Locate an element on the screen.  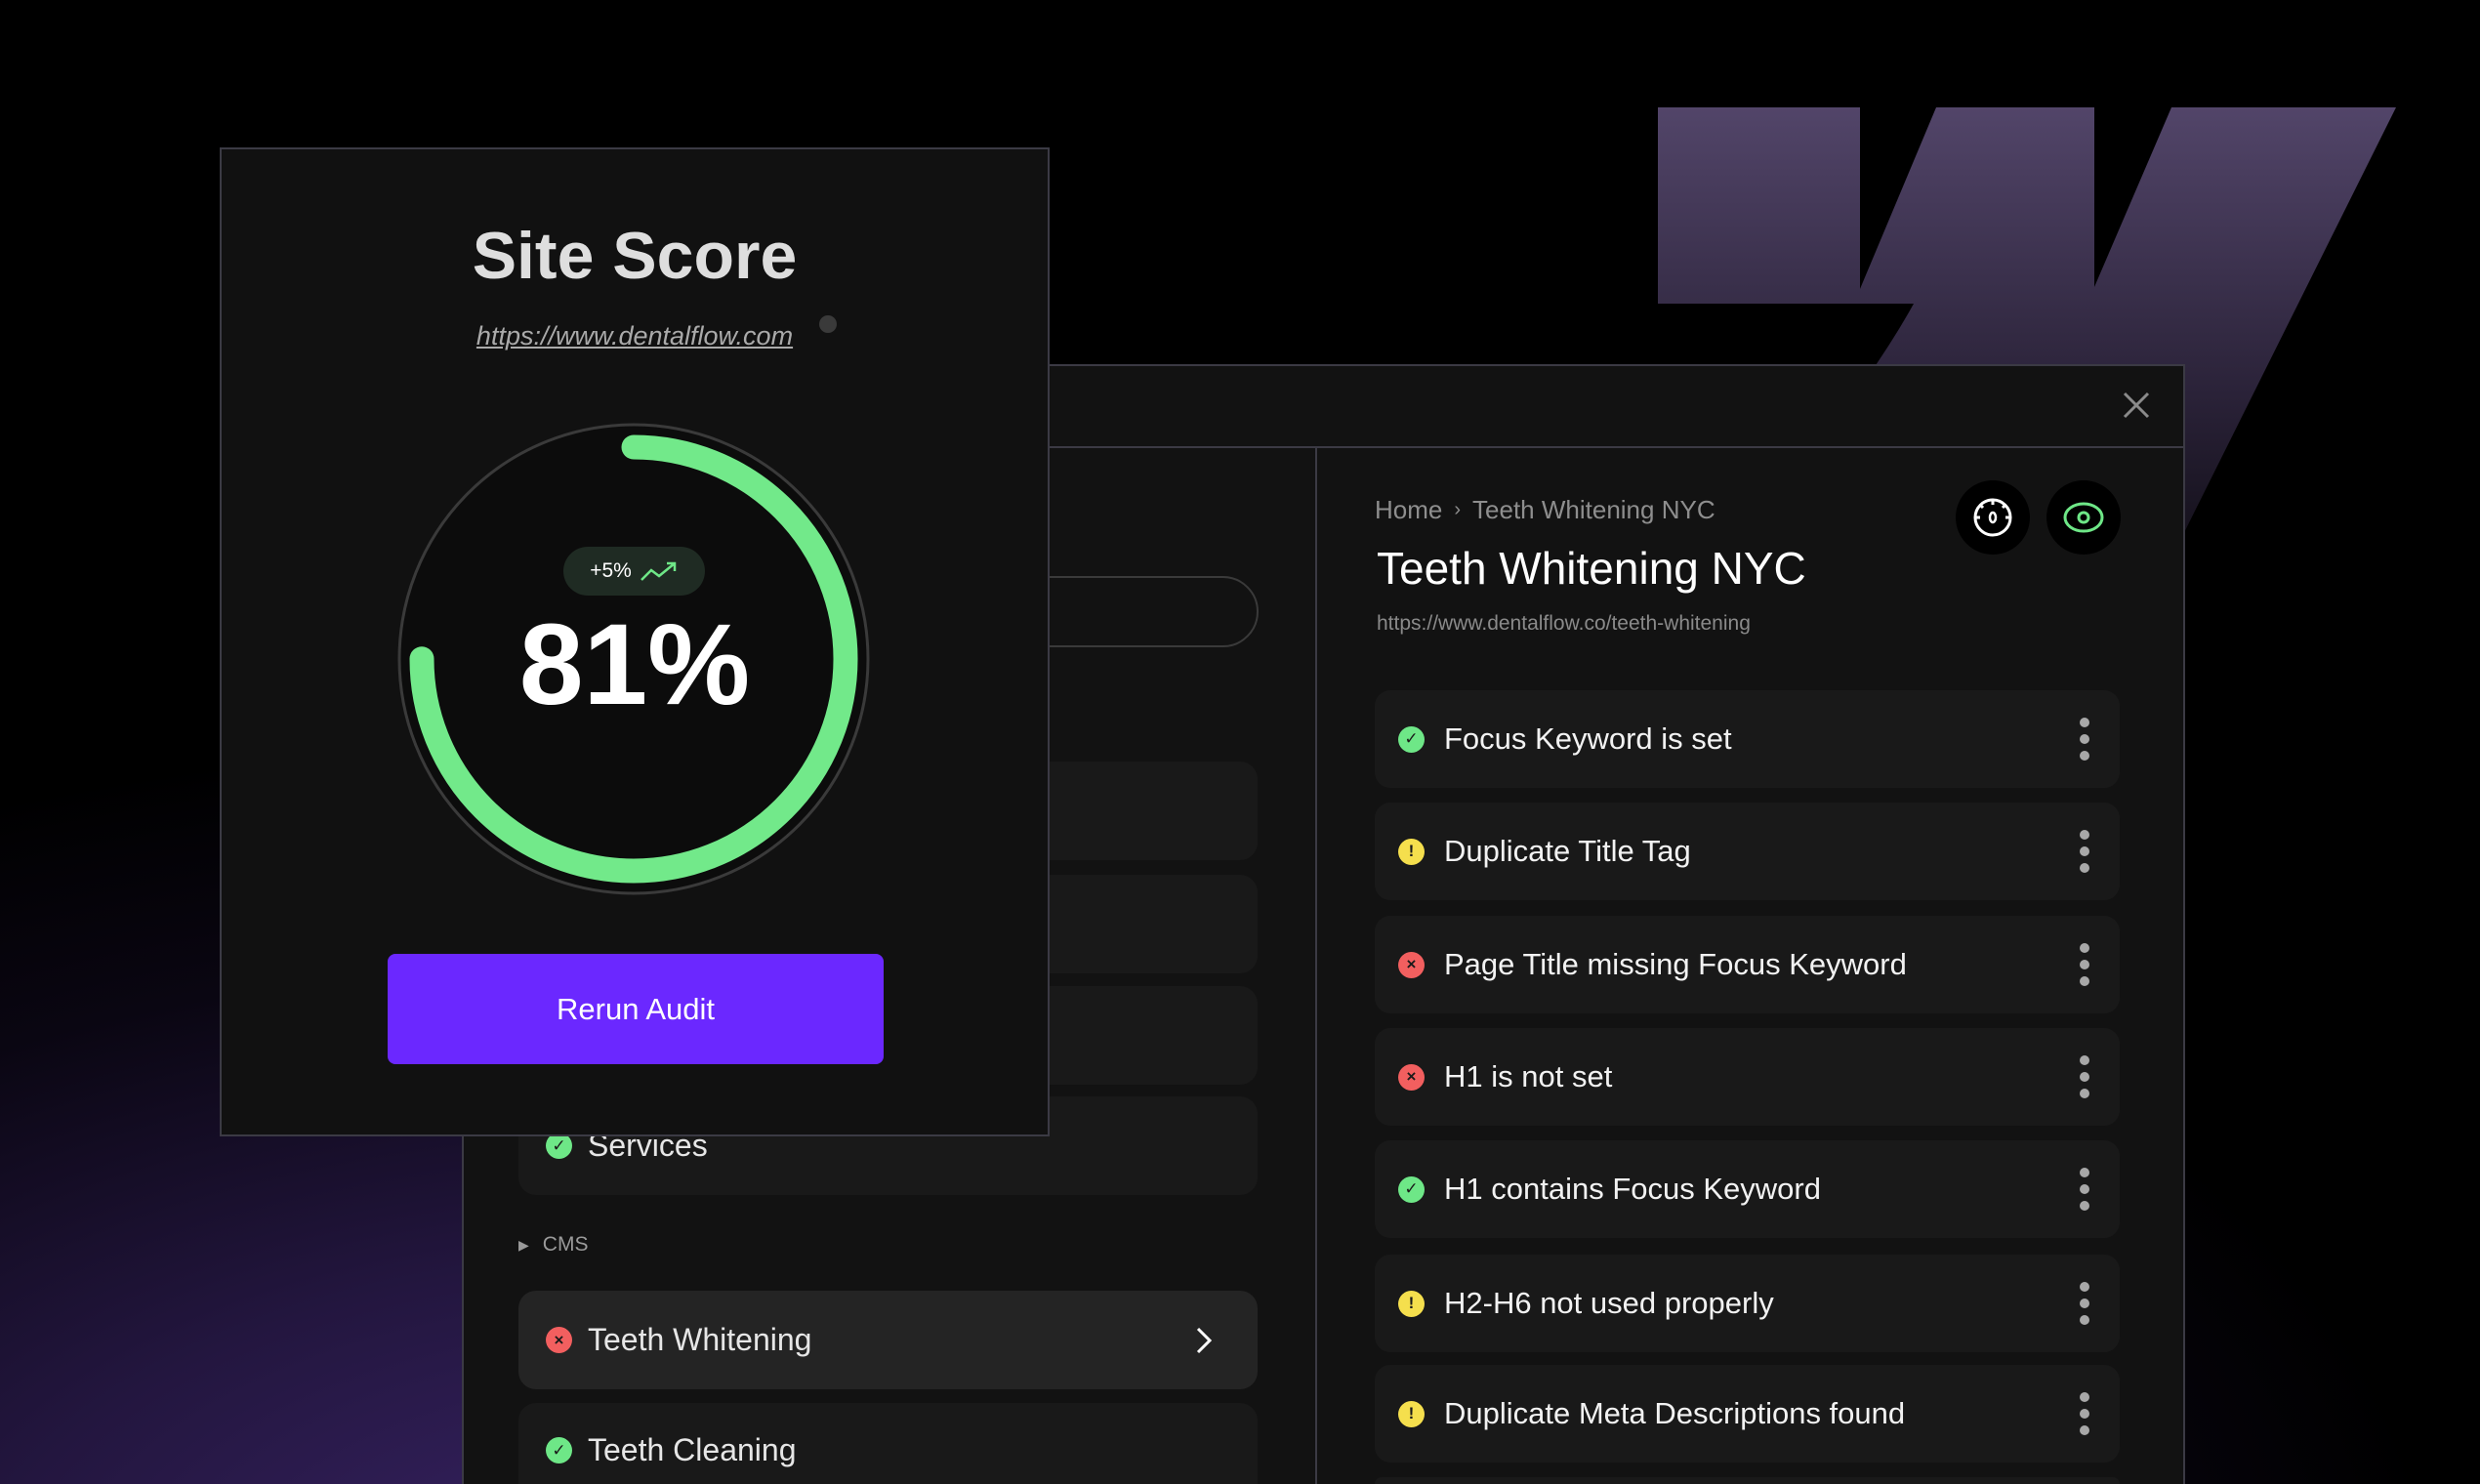
breadcrumb-current: Teeth Whitening NYC is located at coordinates (1594, 510).